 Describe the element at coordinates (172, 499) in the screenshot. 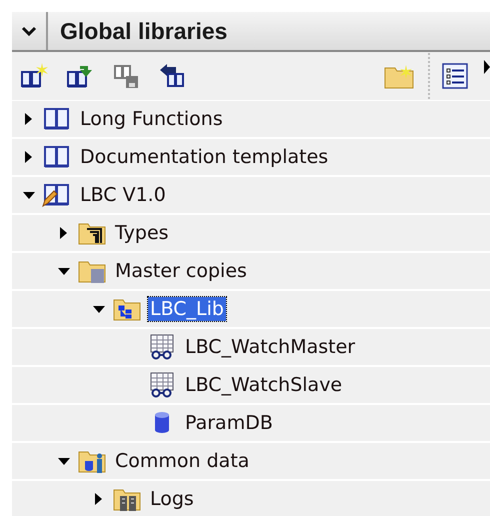

I see `tree-item: Logs` at that location.